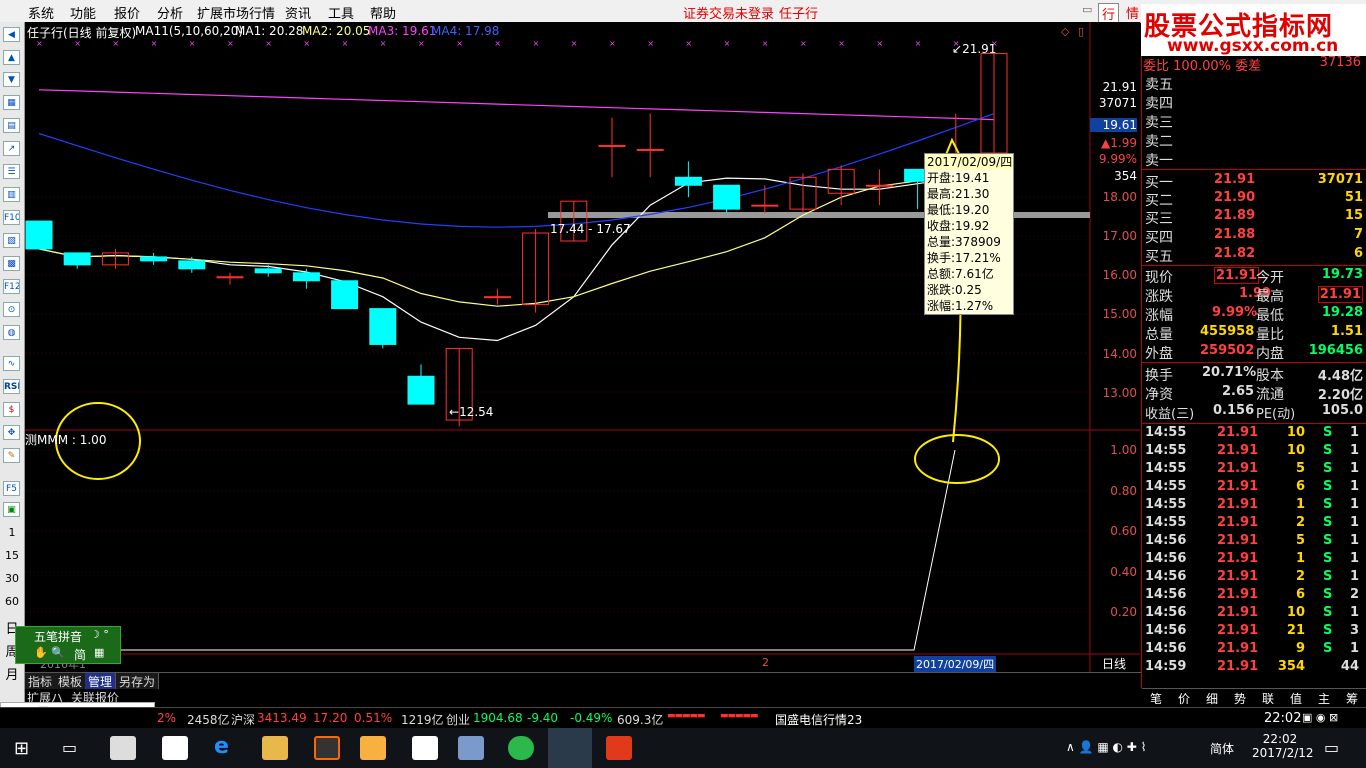 The height and width of the screenshot is (768, 1366). I want to click on sell4-label: 卖四, so click(1159, 104).